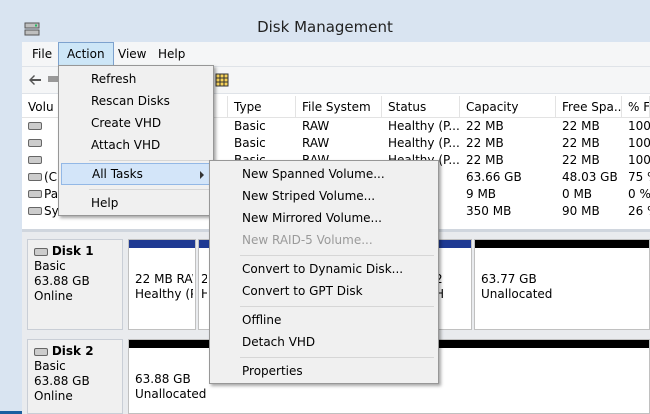 Image resolution: width=650 pixels, height=414 pixels. Describe the element at coordinates (324, 371) in the screenshot. I see `menu-item-properties: Properties` at that location.